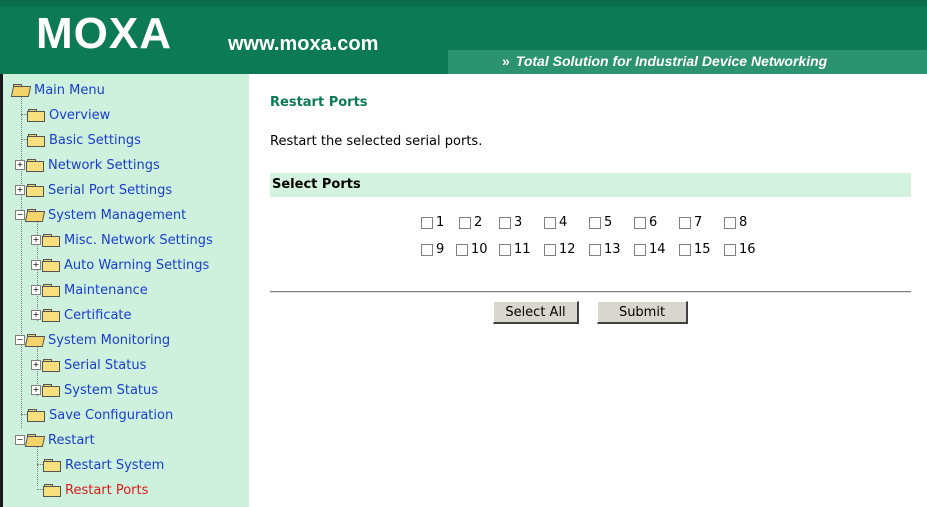 The image size is (927, 507). I want to click on port-checkbox: 9, so click(432, 249).